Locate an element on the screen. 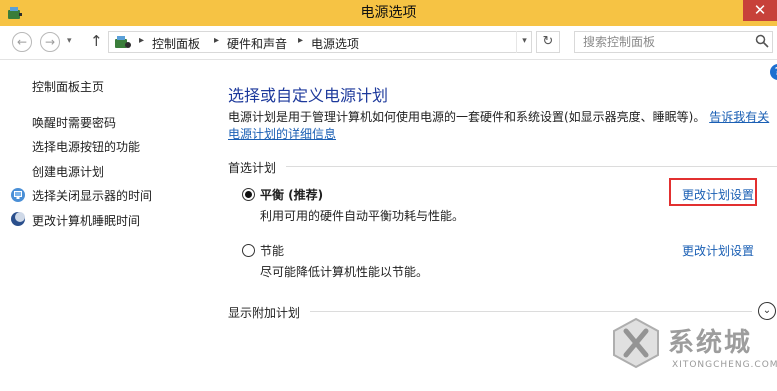 This screenshot has height=391, width=777. breadcrumb-control-panel: 控制面板 is located at coordinates (176, 43).